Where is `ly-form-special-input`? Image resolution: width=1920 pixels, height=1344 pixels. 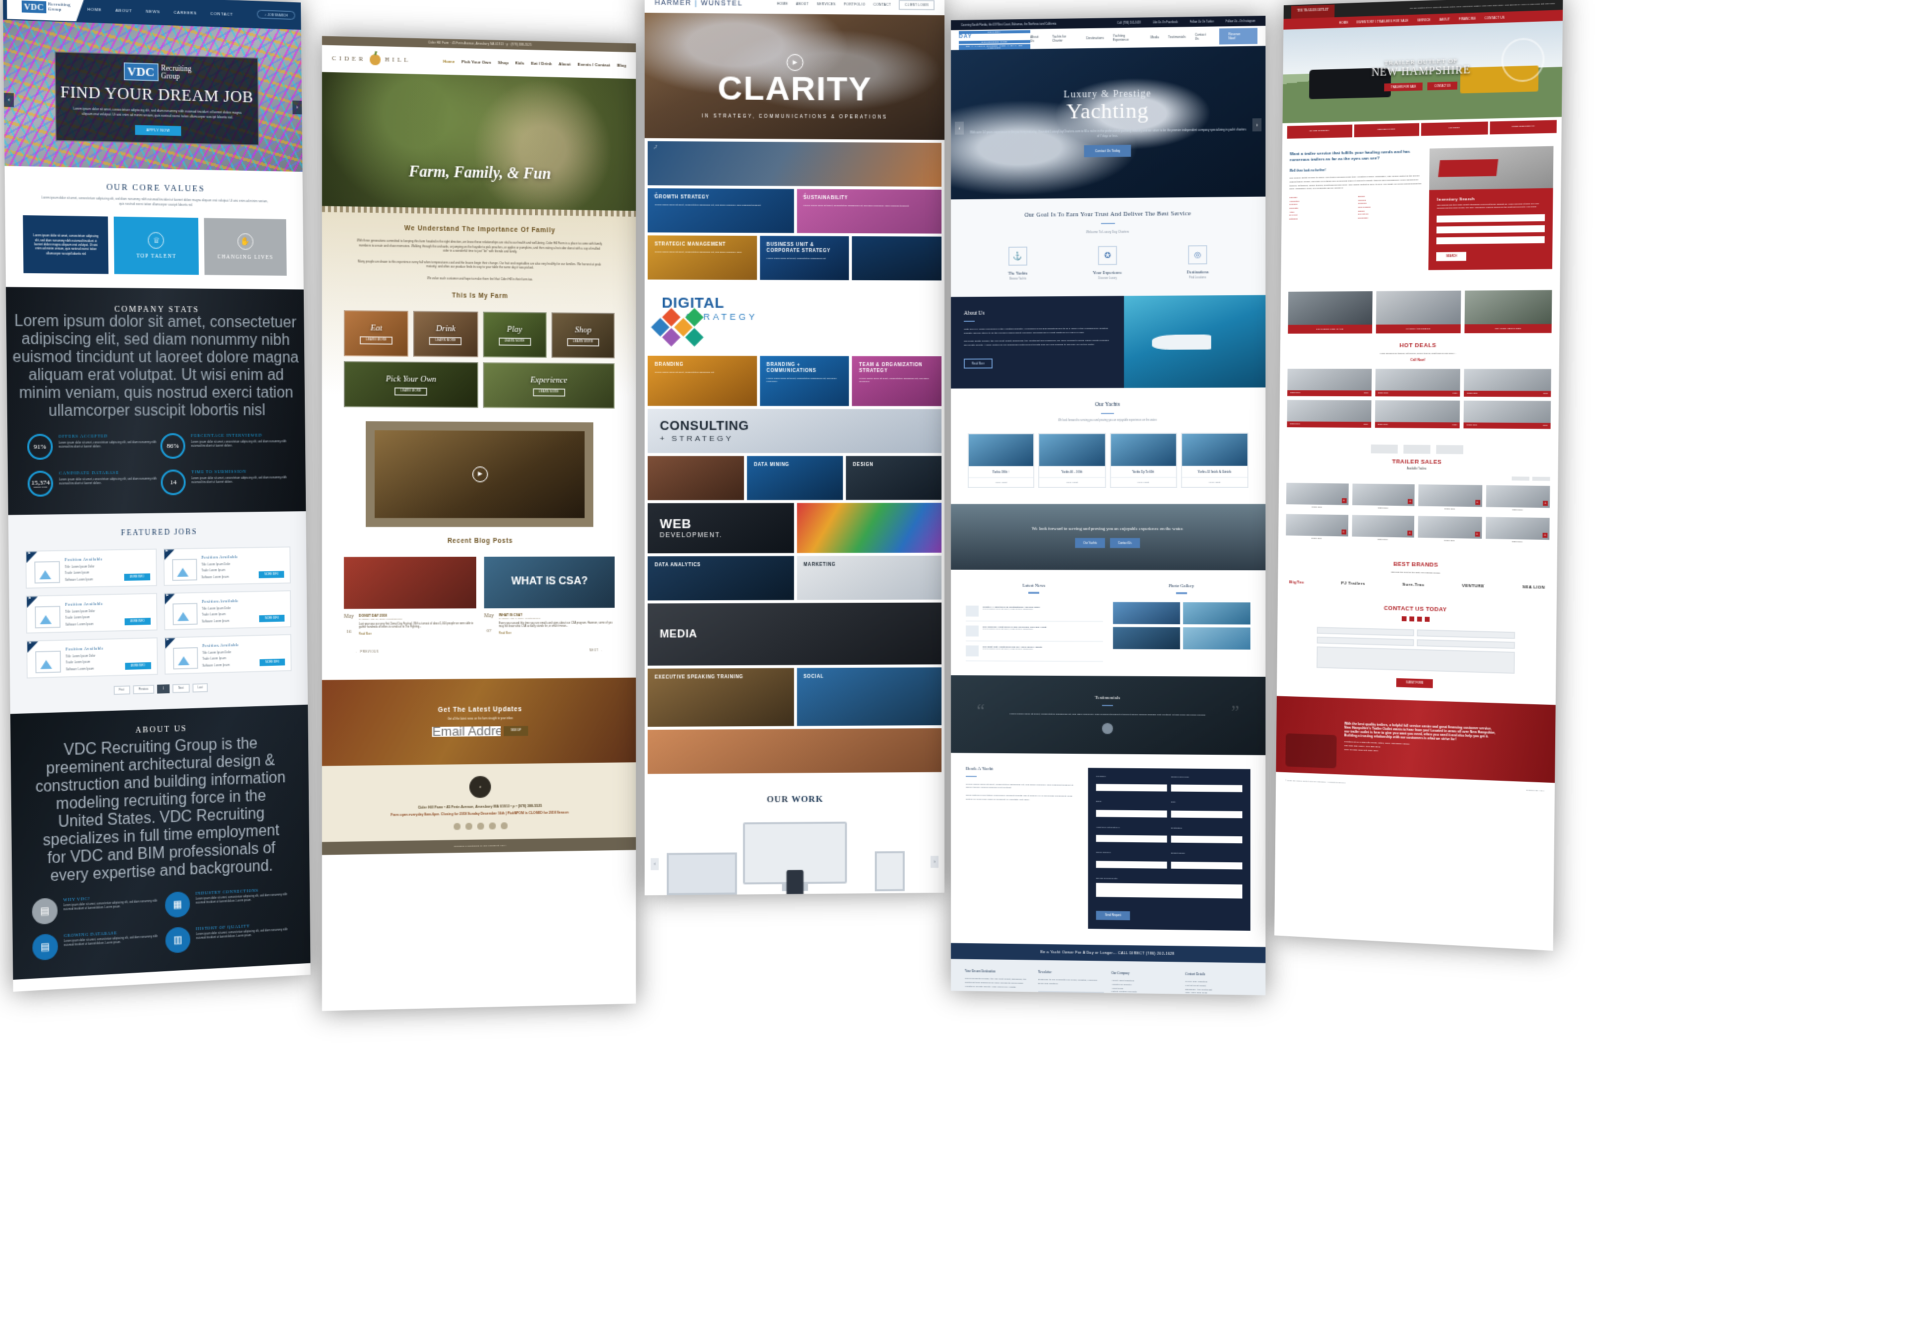
ly-form-special-input is located at coordinates (1169, 890).